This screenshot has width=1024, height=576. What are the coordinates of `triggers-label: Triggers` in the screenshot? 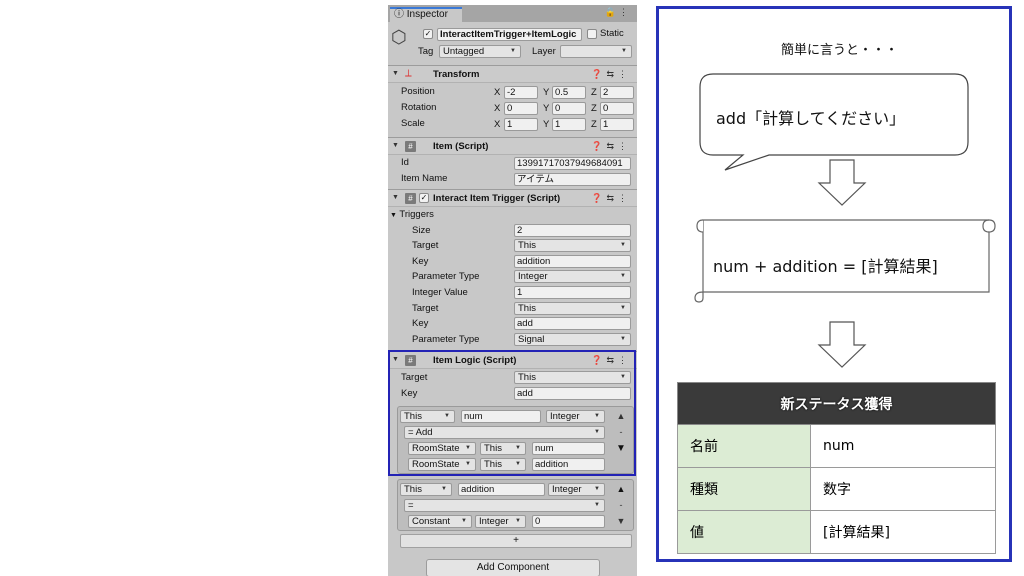 It's located at (416, 214).